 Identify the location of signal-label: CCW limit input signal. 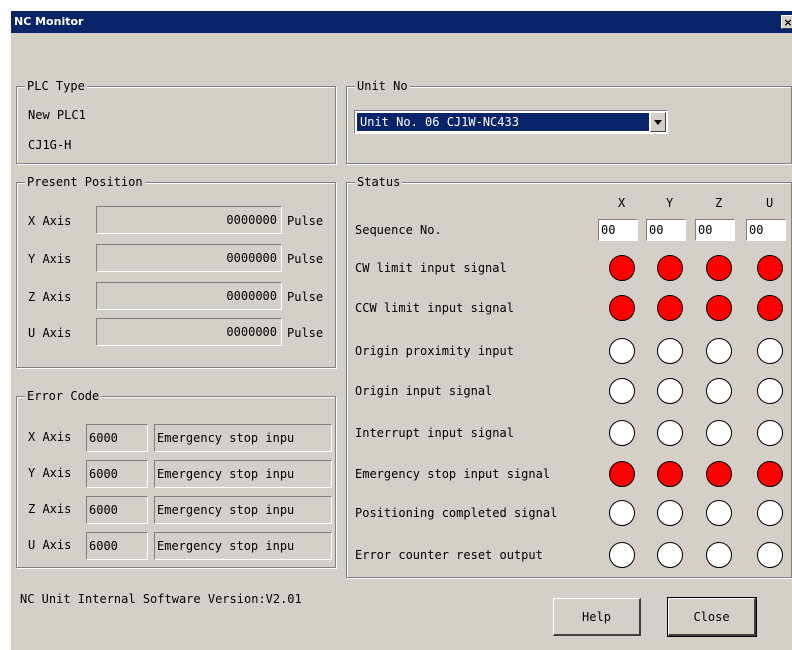
(434, 308).